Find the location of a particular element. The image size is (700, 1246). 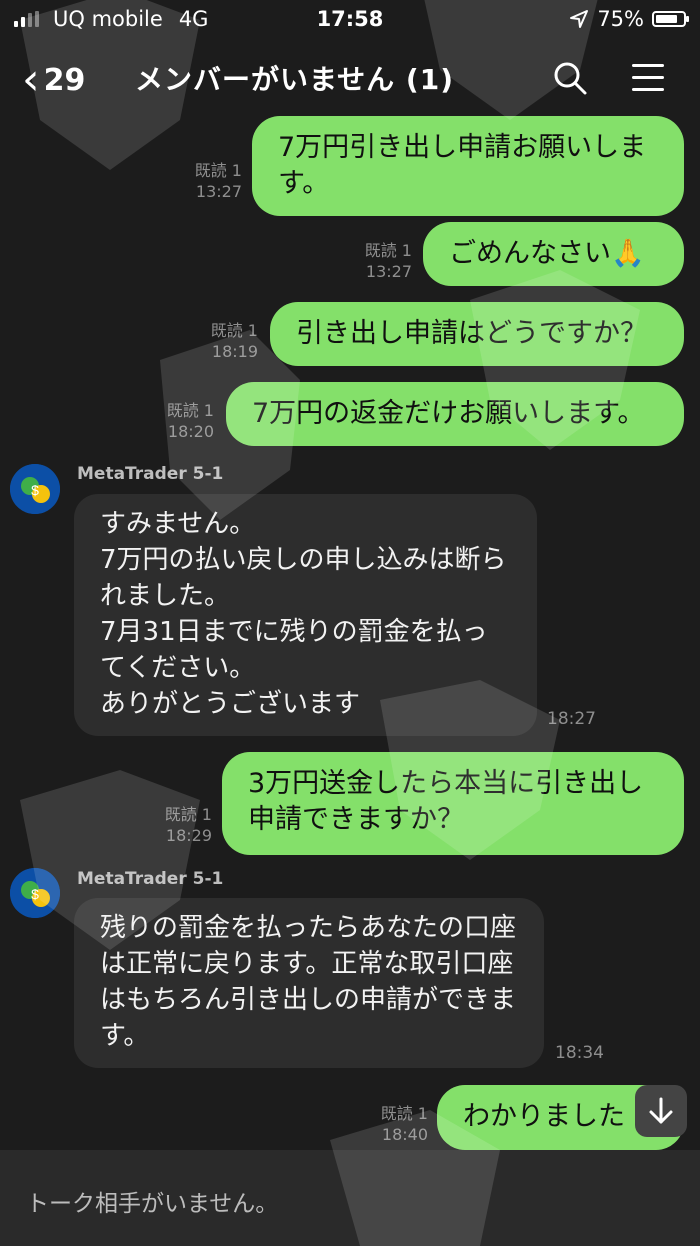

battery-icon is located at coordinates (670, 19).